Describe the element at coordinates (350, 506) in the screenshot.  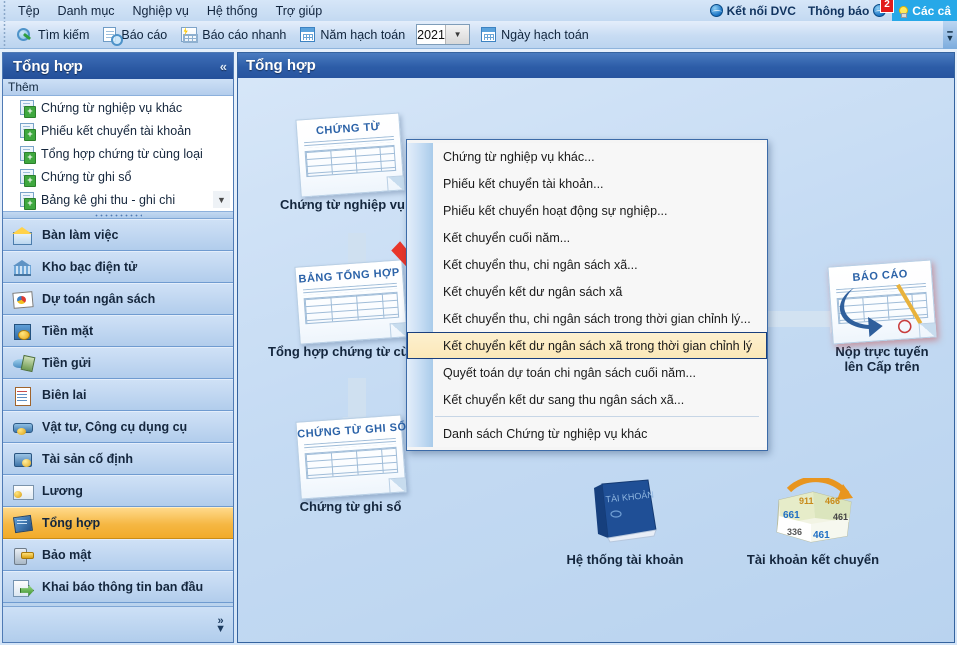
I see `node-label: Chứng từ ghi sổ` at that location.